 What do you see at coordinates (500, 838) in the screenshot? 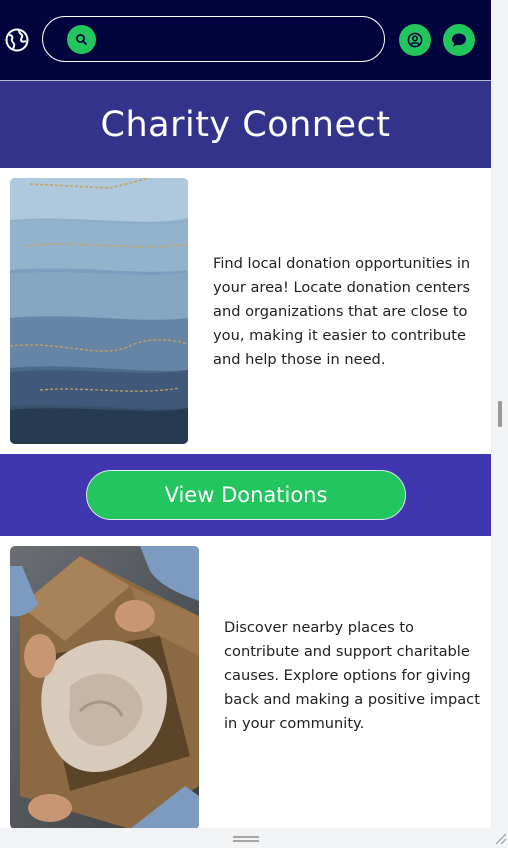
I see `resize-corner-icon` at bounding box center [500, 838].